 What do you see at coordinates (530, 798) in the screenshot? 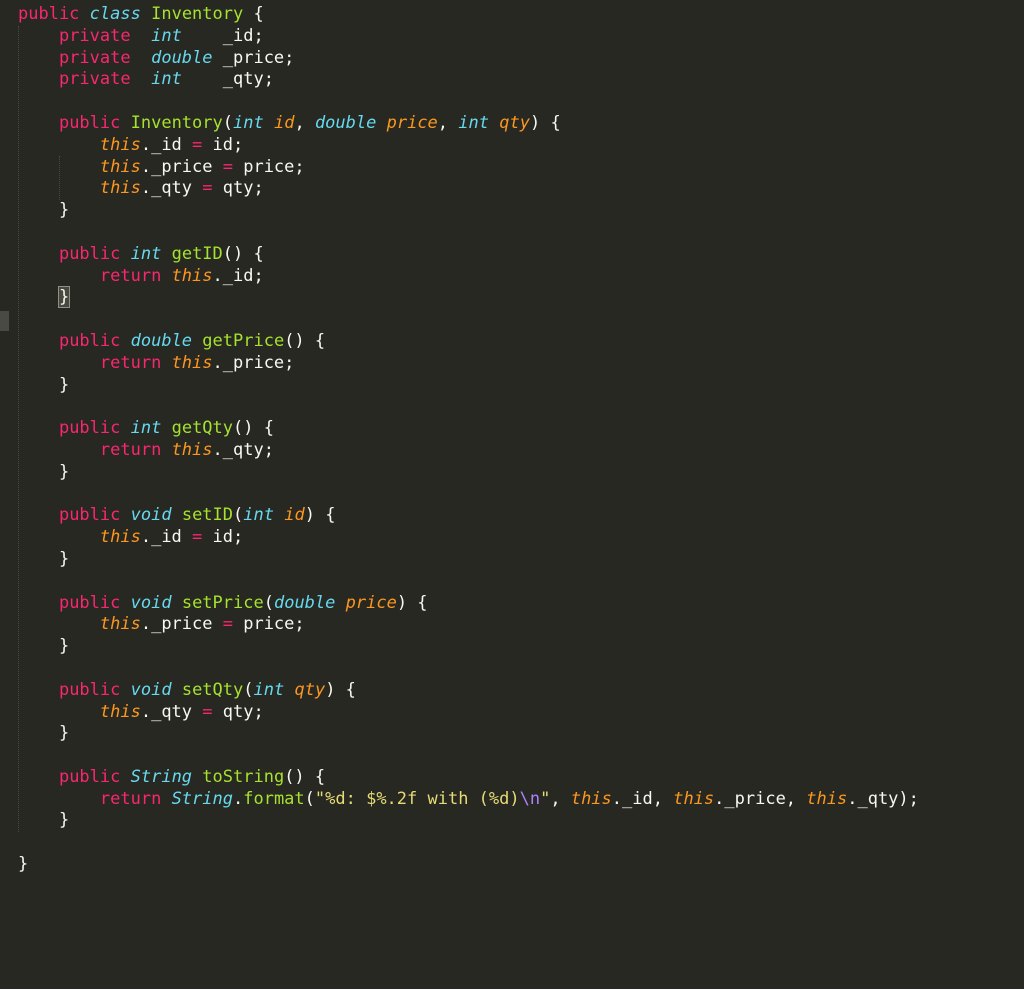
I see `escape-token: \n` at bounding box center [530, 798].